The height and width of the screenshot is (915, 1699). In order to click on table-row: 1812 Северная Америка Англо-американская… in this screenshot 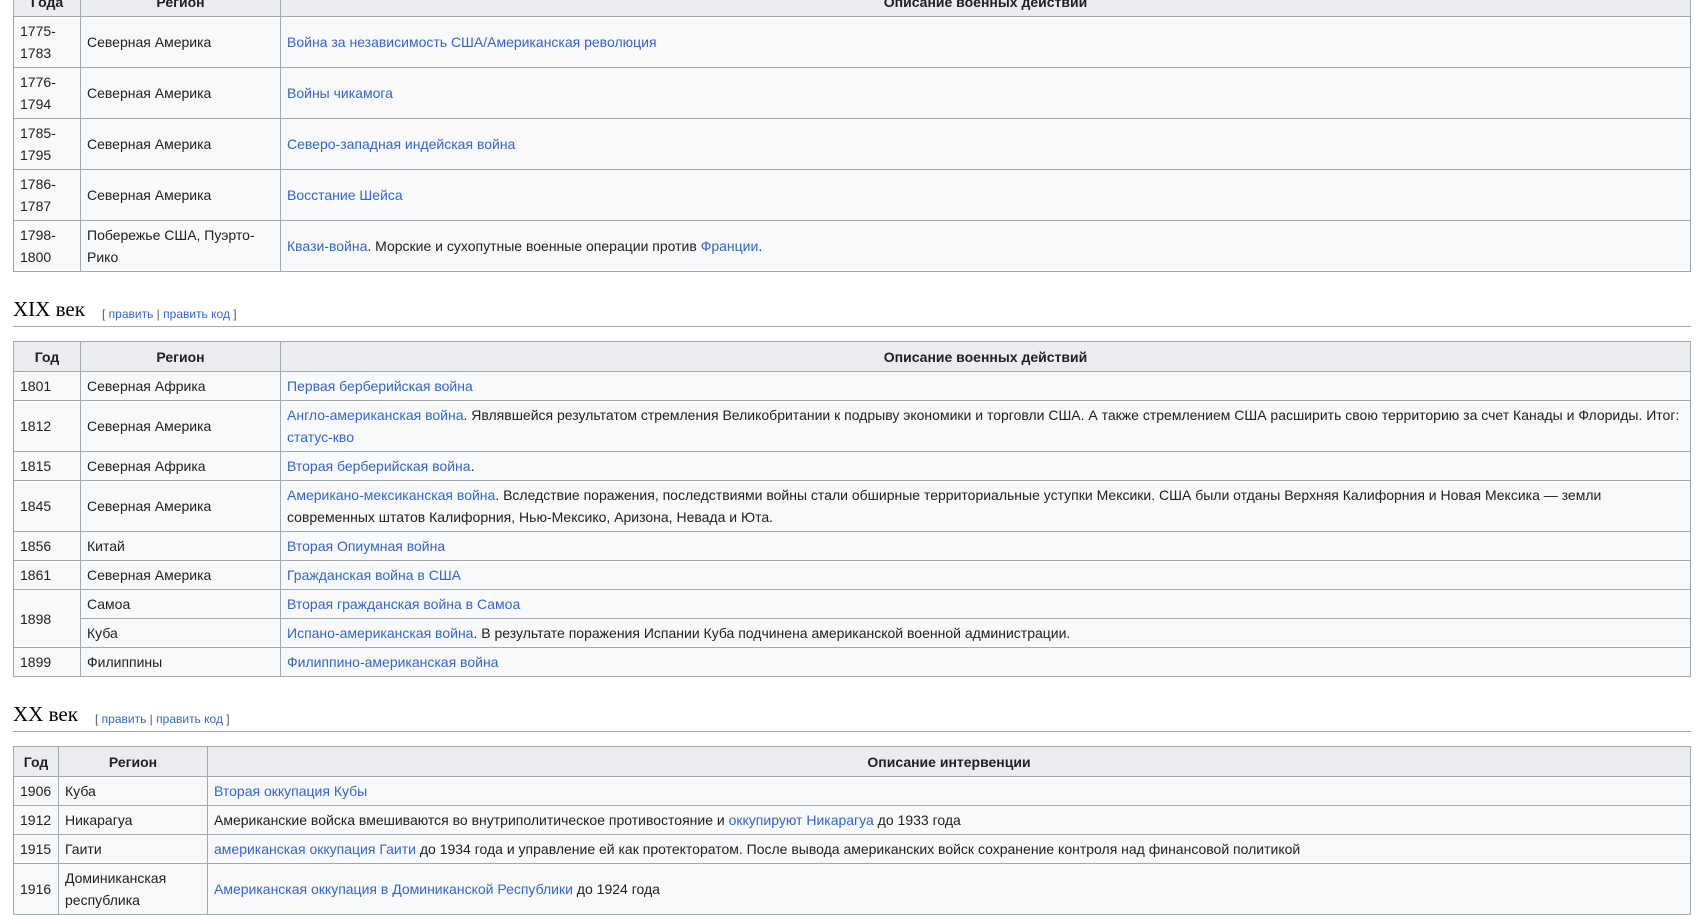, I will do `click(852, 426)`.